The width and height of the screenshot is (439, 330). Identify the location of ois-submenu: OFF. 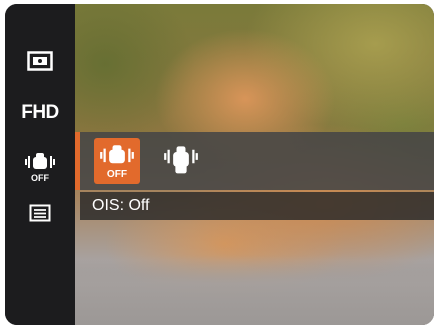
(257, 161).